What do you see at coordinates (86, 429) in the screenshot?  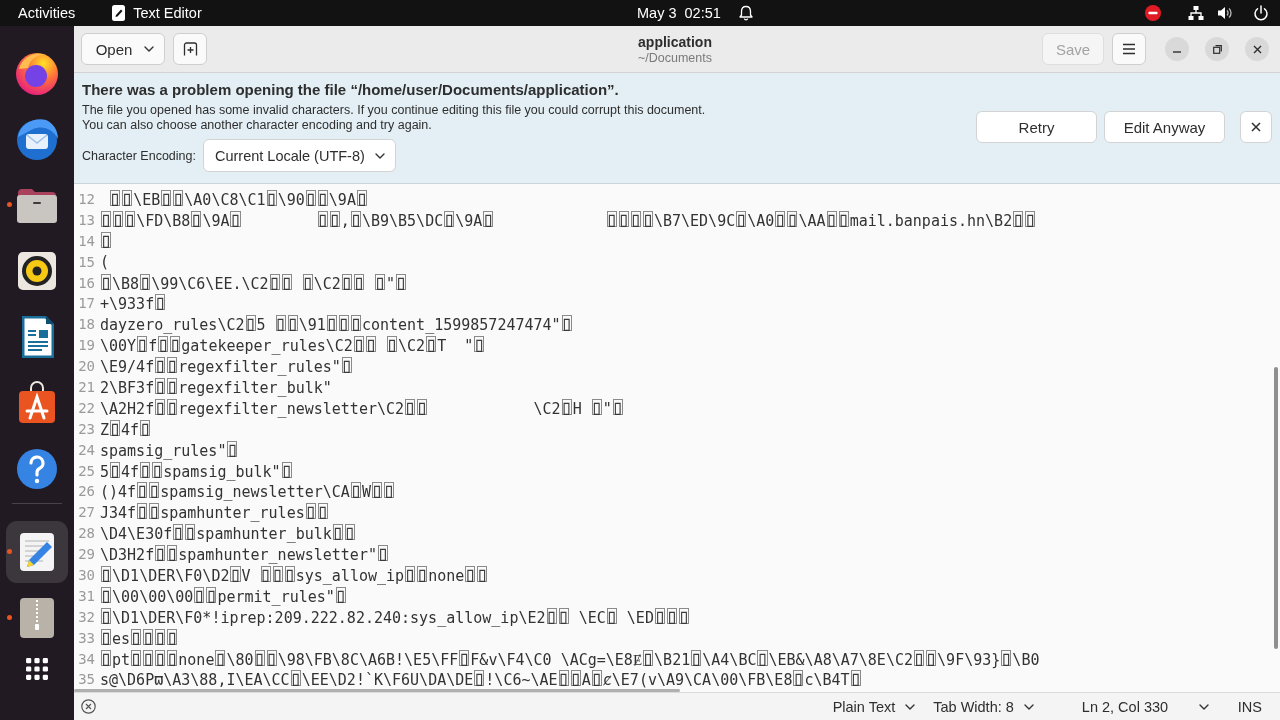 I see `line-number: 23` at bounding box center [86, 429].